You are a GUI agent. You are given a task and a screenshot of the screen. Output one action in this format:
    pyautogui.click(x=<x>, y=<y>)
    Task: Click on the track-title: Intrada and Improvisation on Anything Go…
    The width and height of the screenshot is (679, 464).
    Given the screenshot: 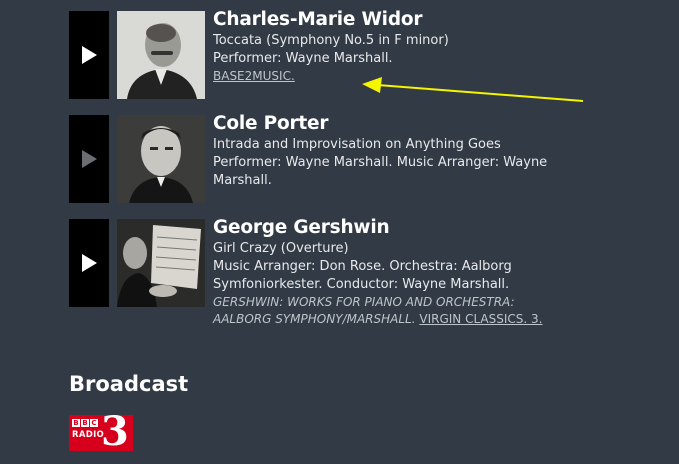 What is the action you would take?
    pyautogui.click(x=357, y=144)
    